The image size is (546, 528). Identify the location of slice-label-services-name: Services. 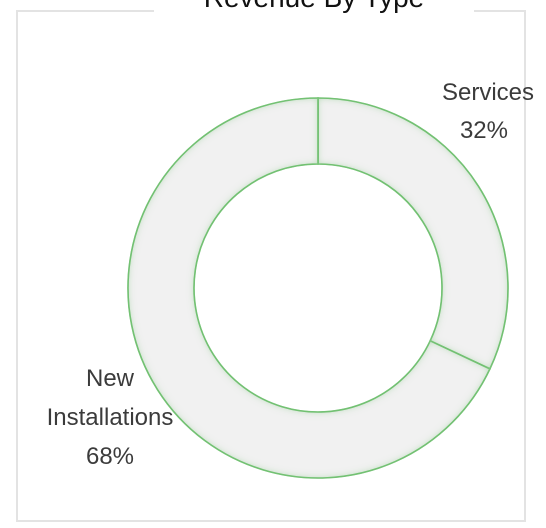
(488, 92).